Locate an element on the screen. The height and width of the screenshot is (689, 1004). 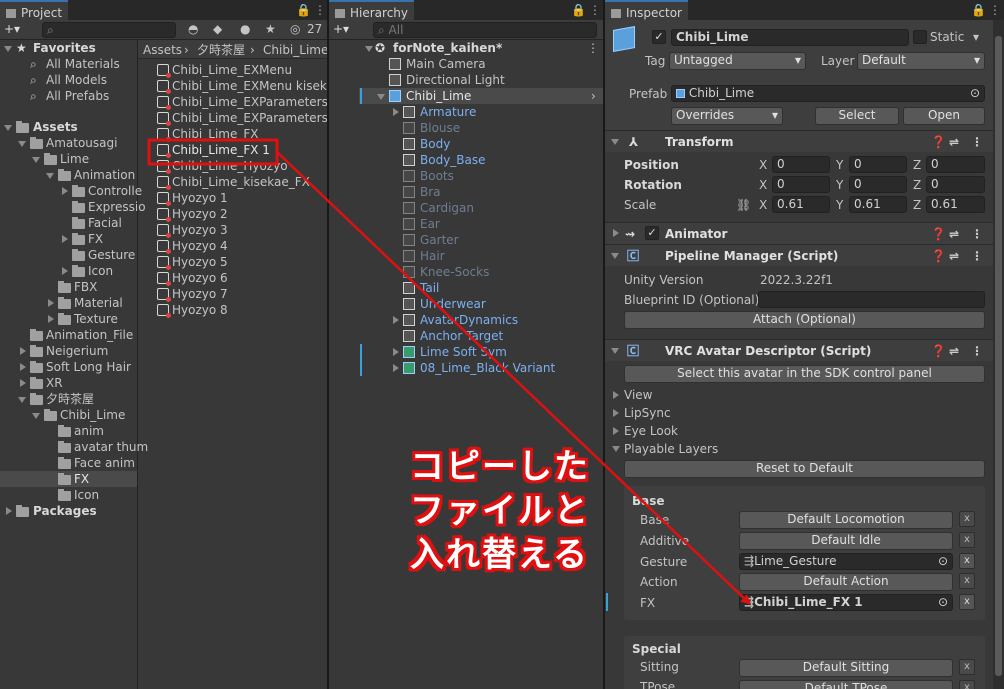
foldout-playable-layers: Playable Layers is located at coordinates (671, 449).